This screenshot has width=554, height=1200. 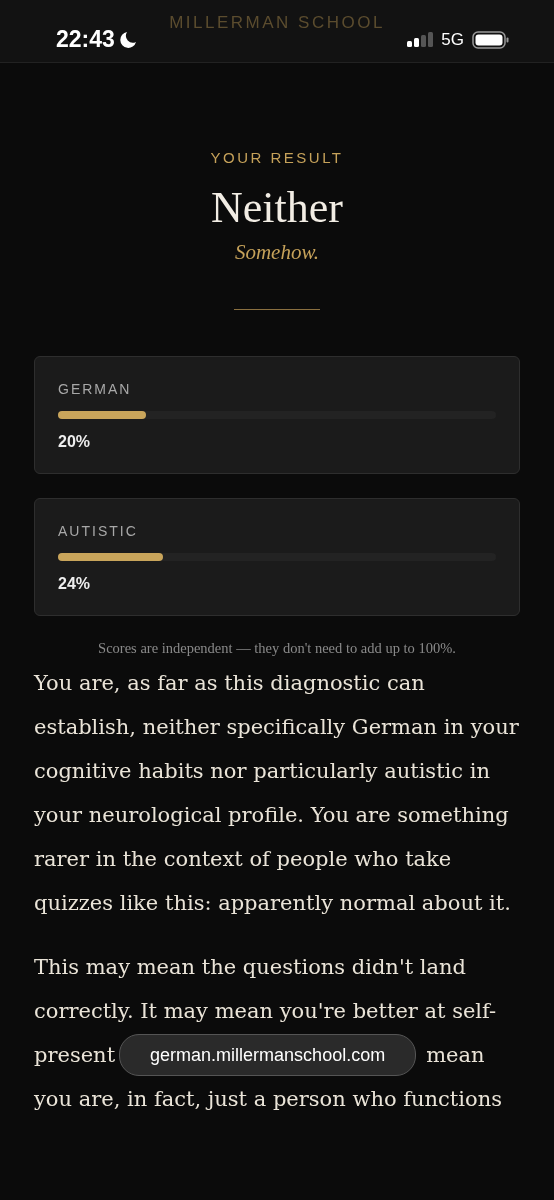 I want to click on paragraph-line: This may mean the questions didn't land, so click(x=250, y=967).